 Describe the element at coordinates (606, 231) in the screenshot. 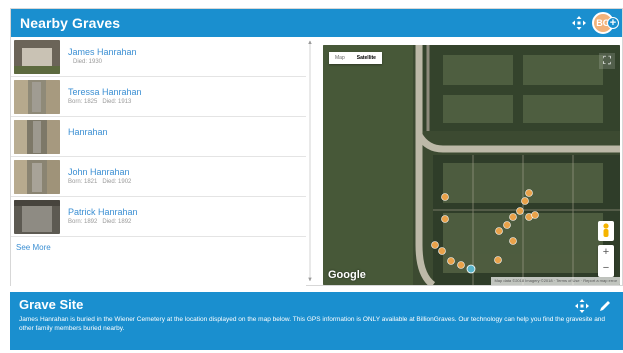

I see `pegman-icon` at that location.